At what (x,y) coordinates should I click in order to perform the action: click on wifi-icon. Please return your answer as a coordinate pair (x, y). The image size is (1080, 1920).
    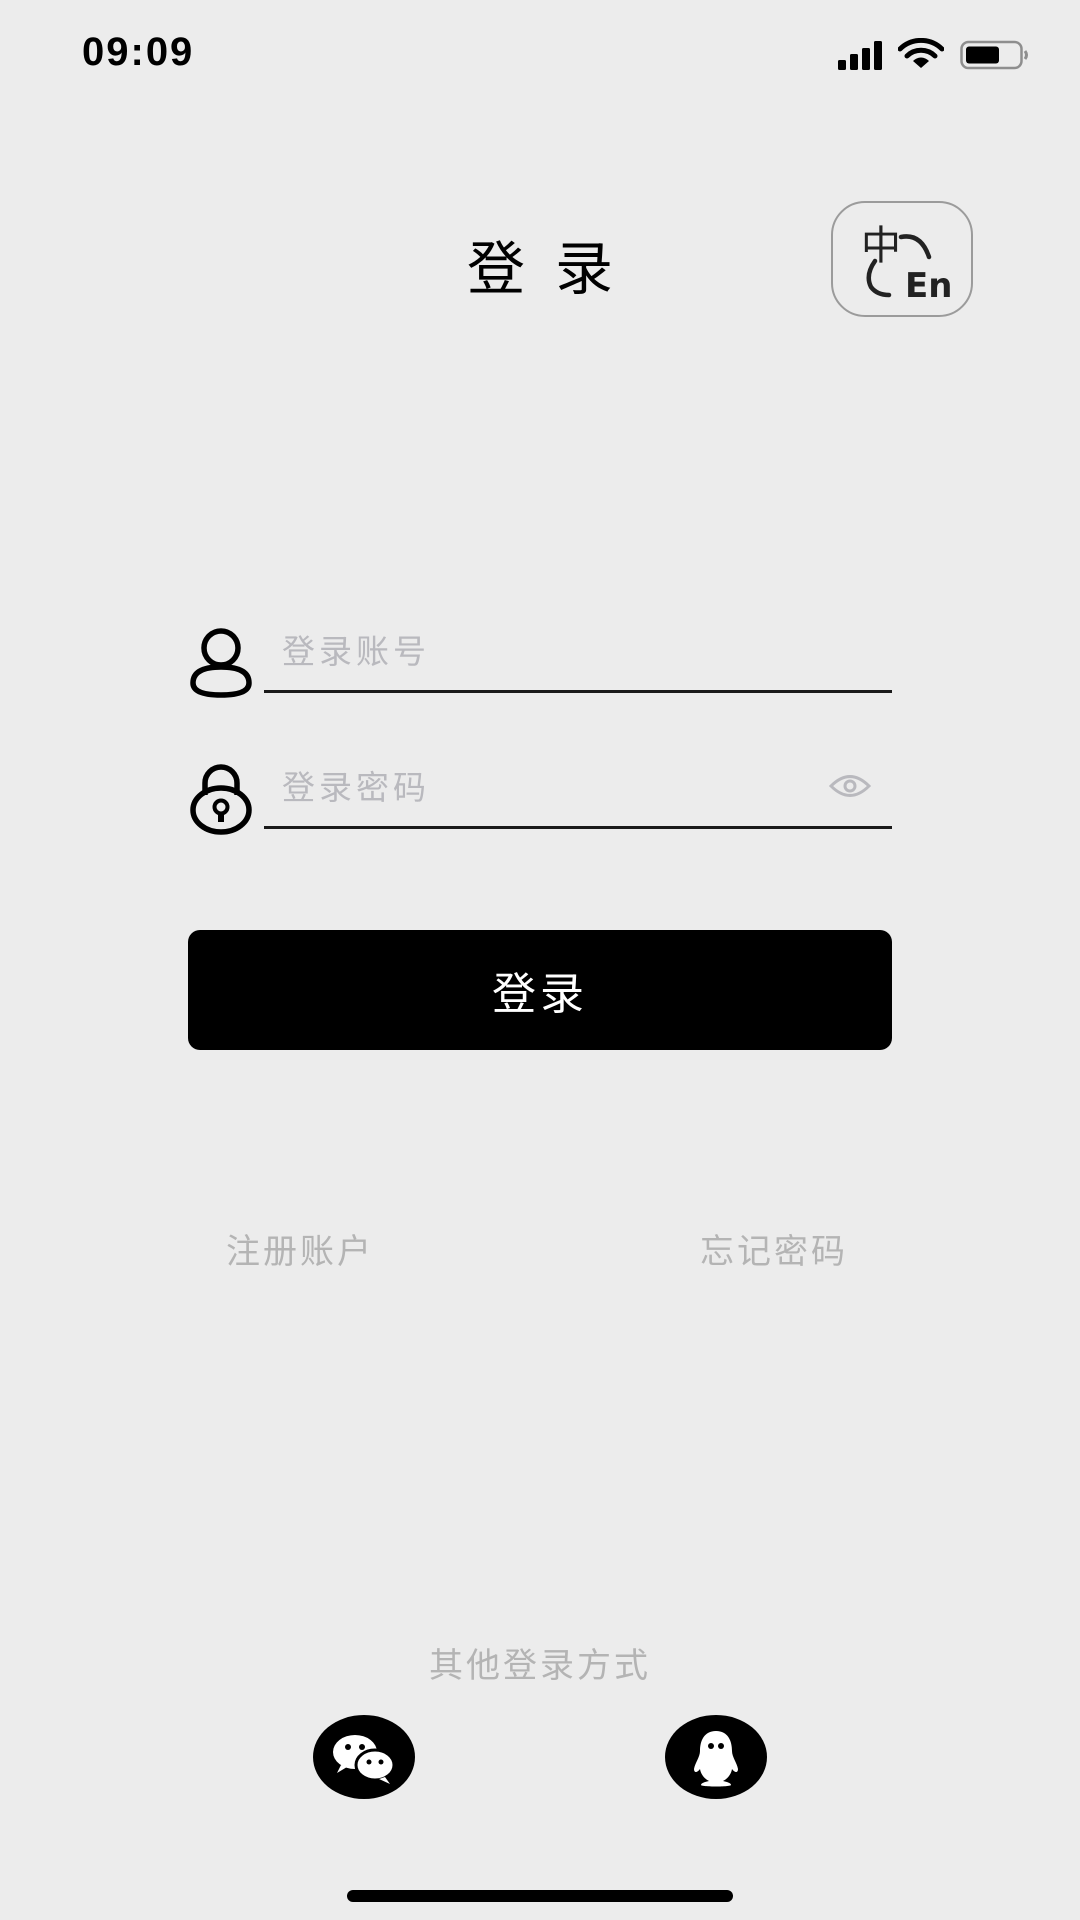
    Looking at the image, I should click on (921, 53).